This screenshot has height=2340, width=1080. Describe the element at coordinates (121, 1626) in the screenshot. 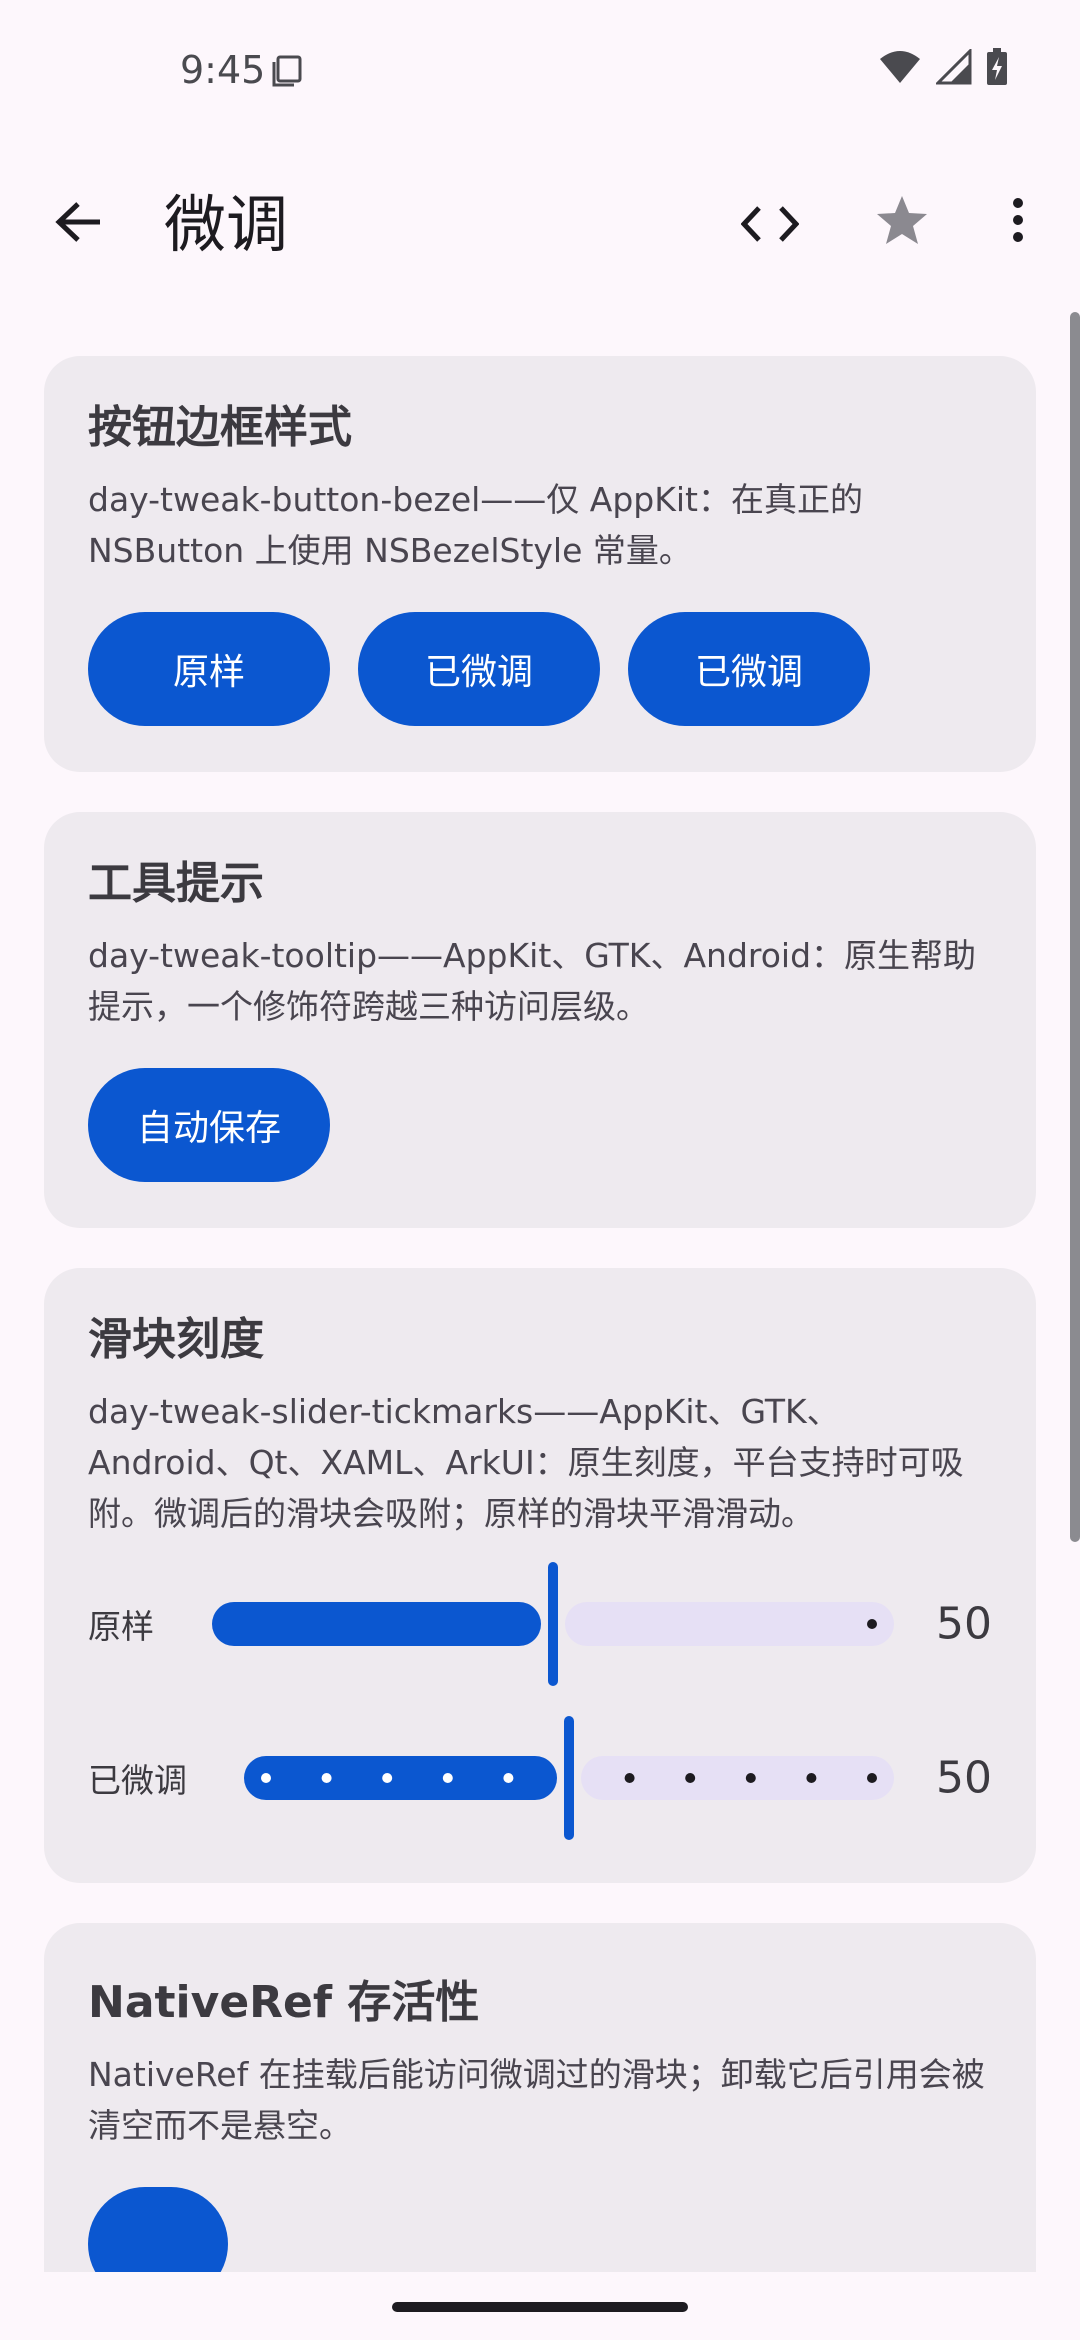

I see `slider-label: 原样` at that location.